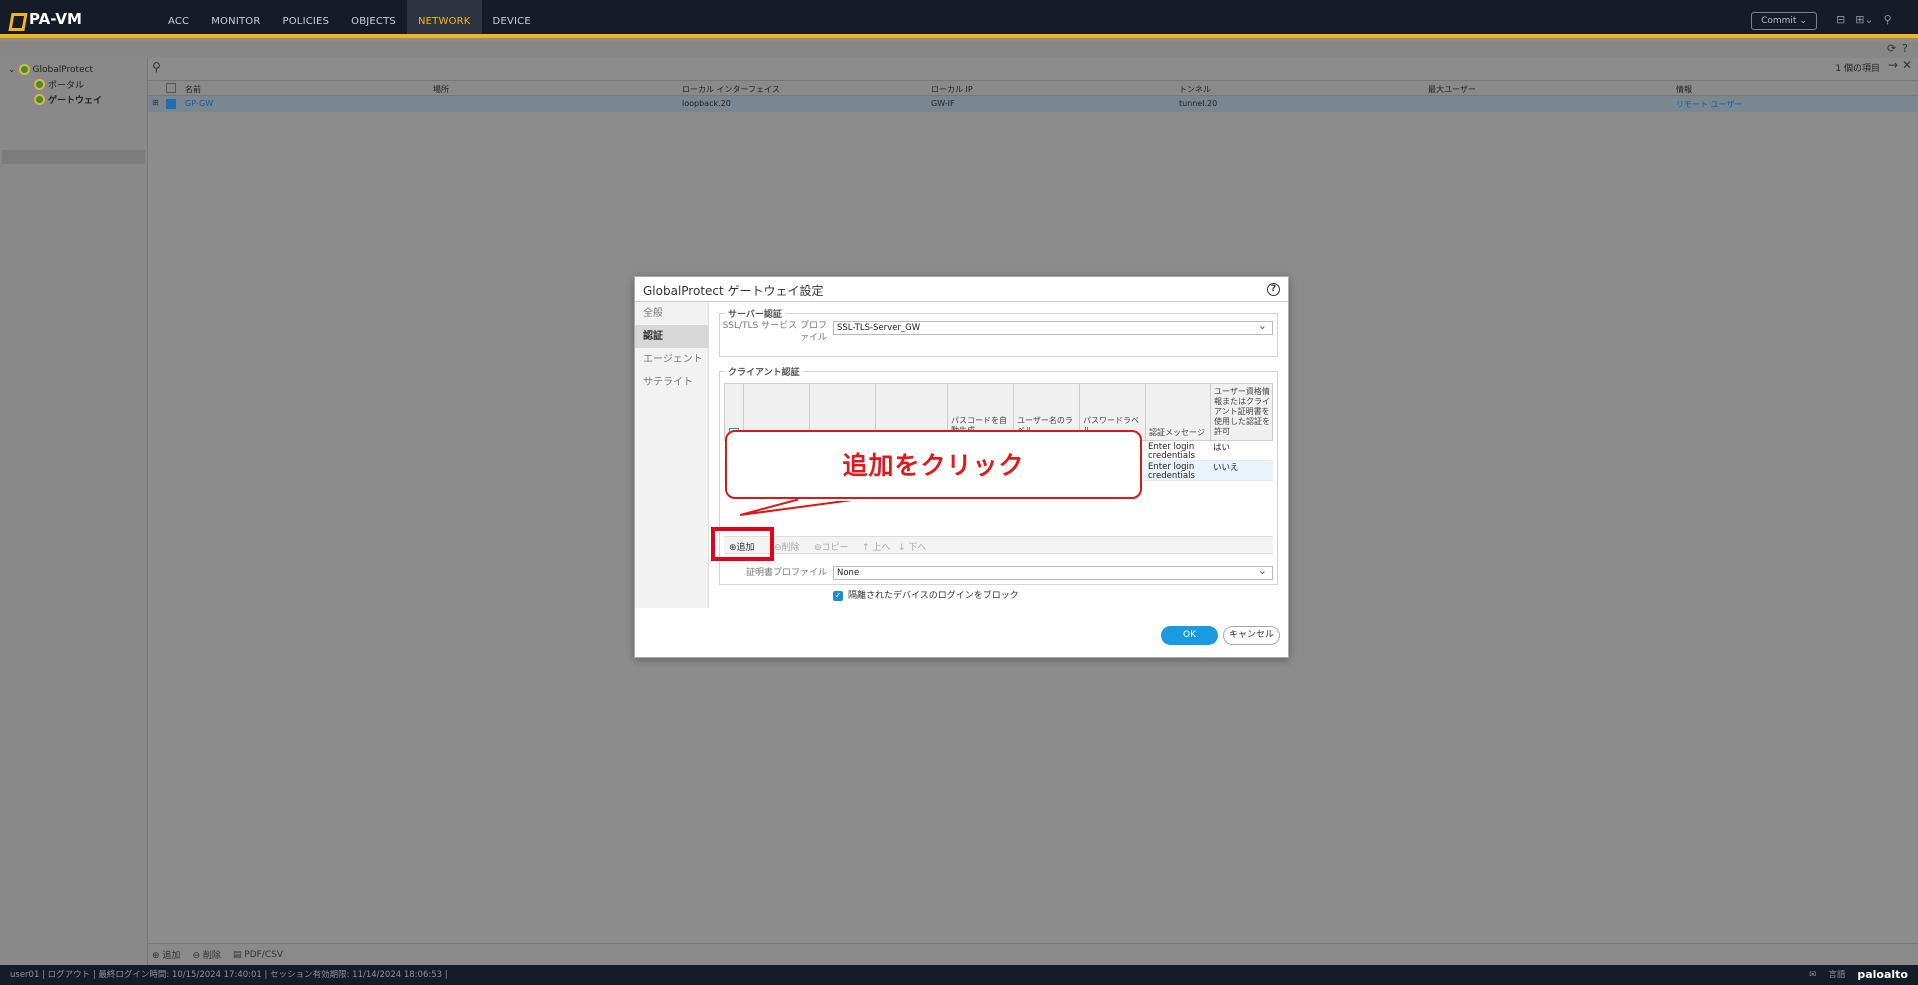 This screenshot has width=1918, height=985. What do you see at coordinates (199, 103) in the screenshot?
I see `gateway-name-link: GP-GW` at bounding box center [199, 103].